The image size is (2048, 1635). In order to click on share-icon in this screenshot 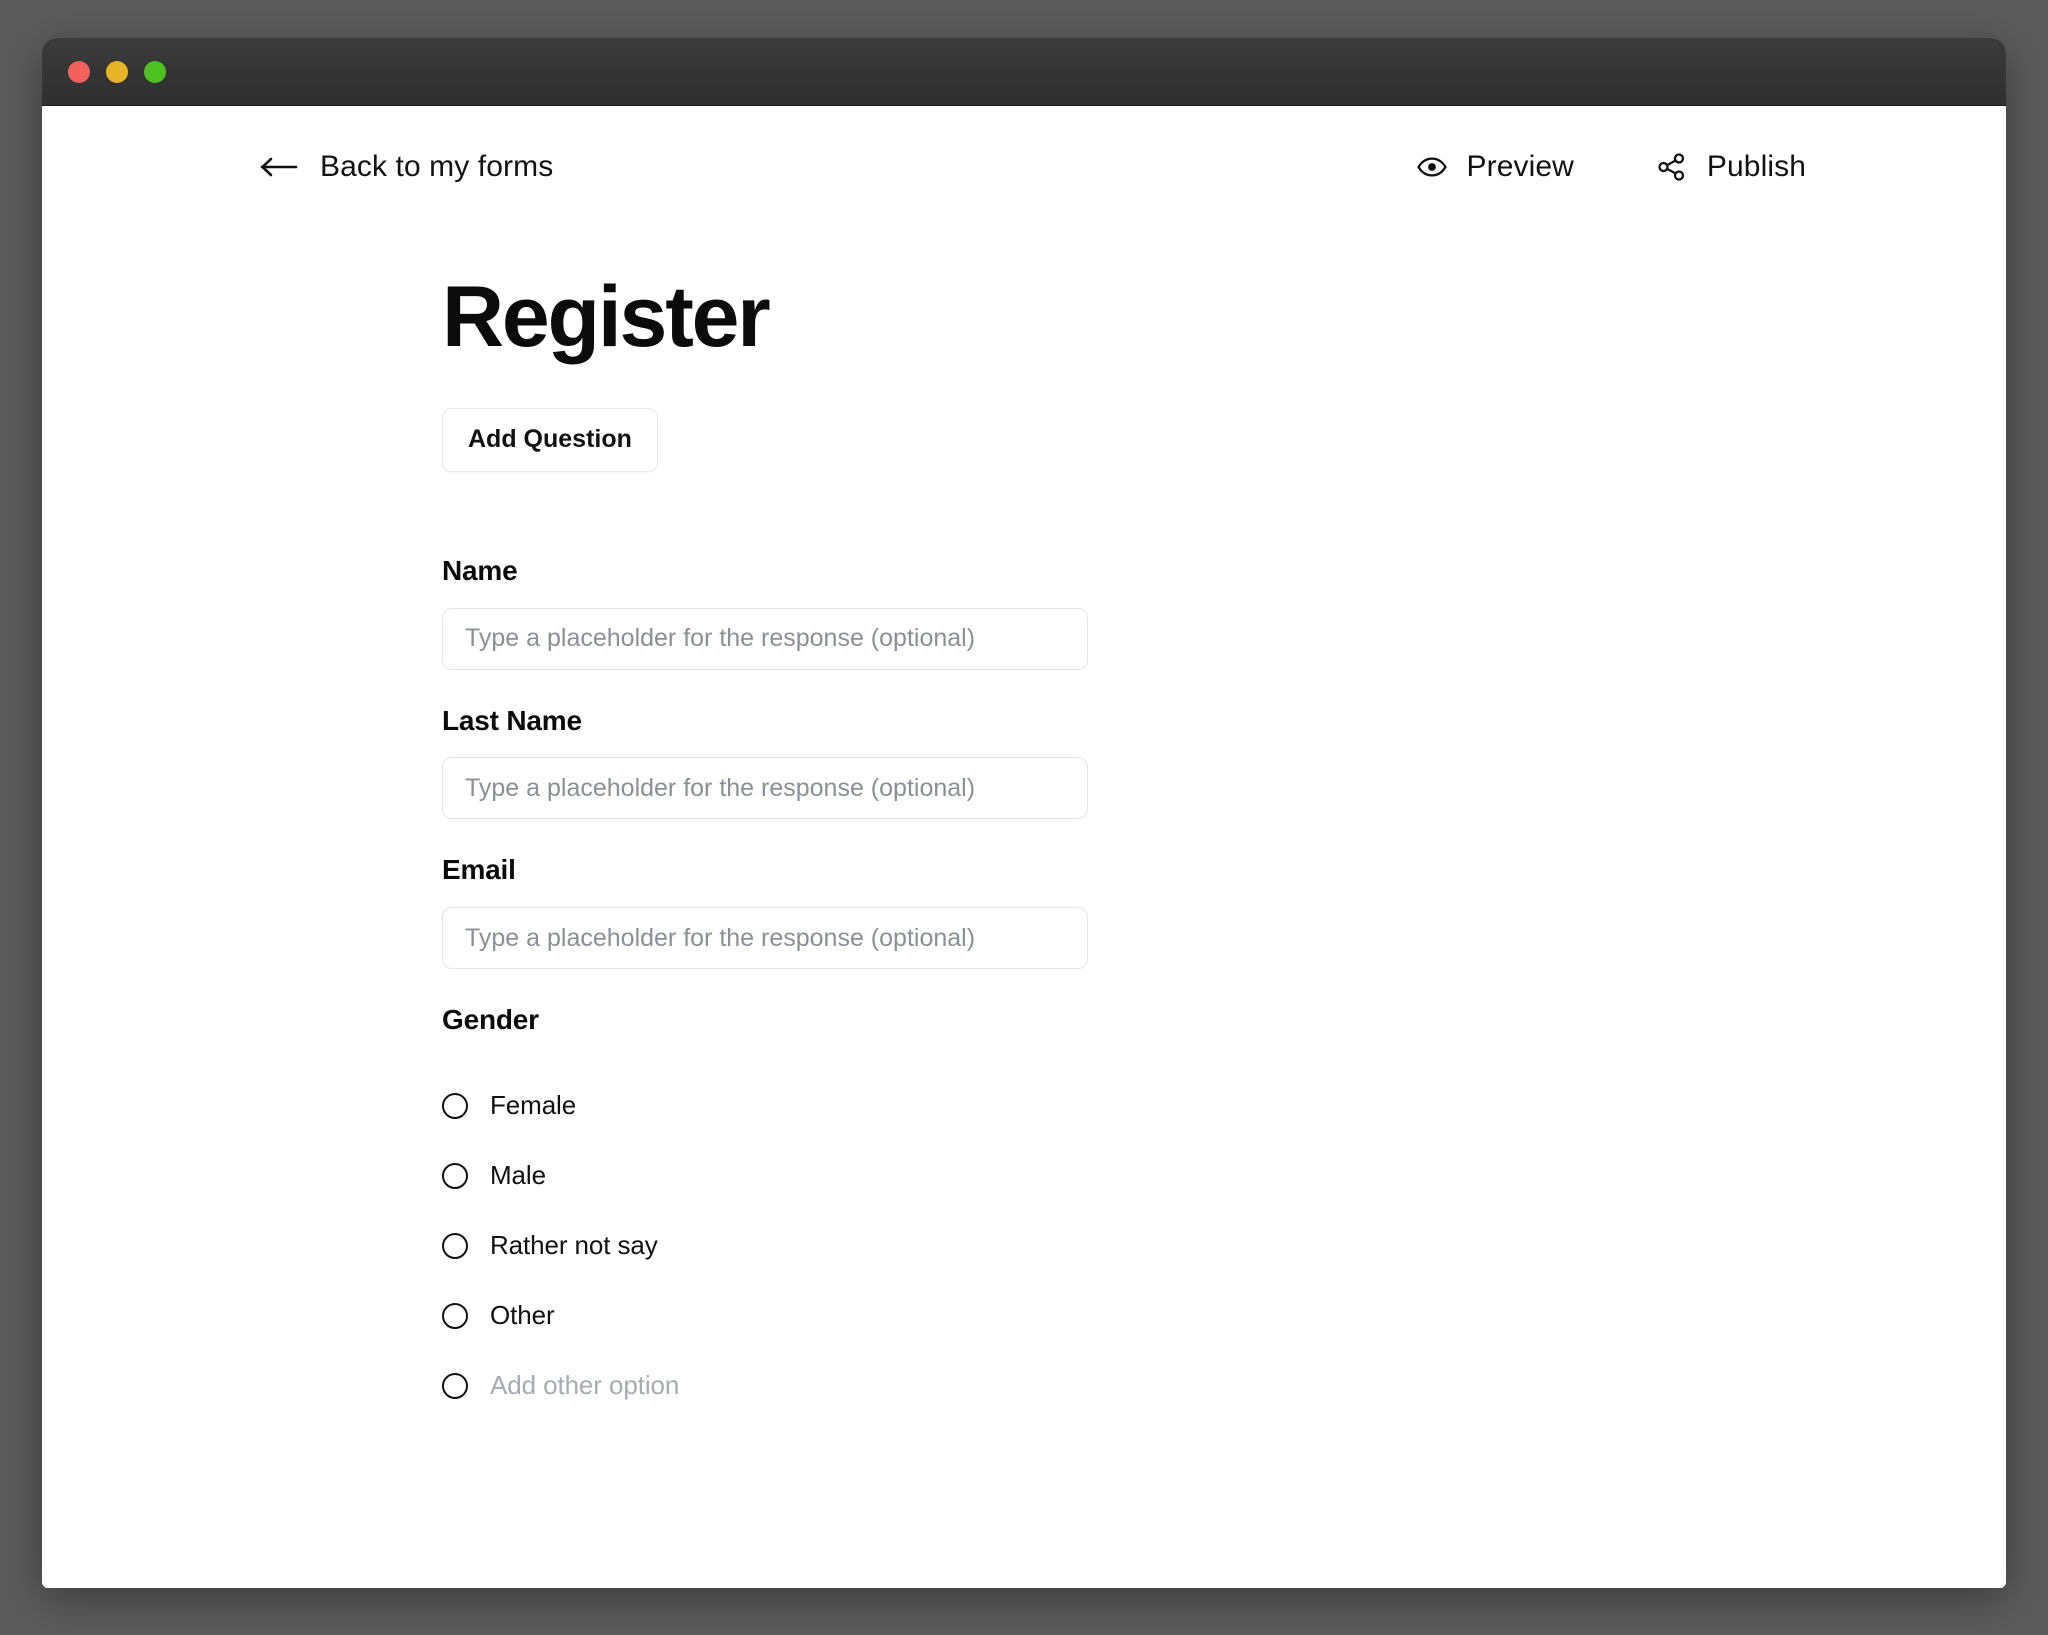, I will do `click(1672, 167)`.